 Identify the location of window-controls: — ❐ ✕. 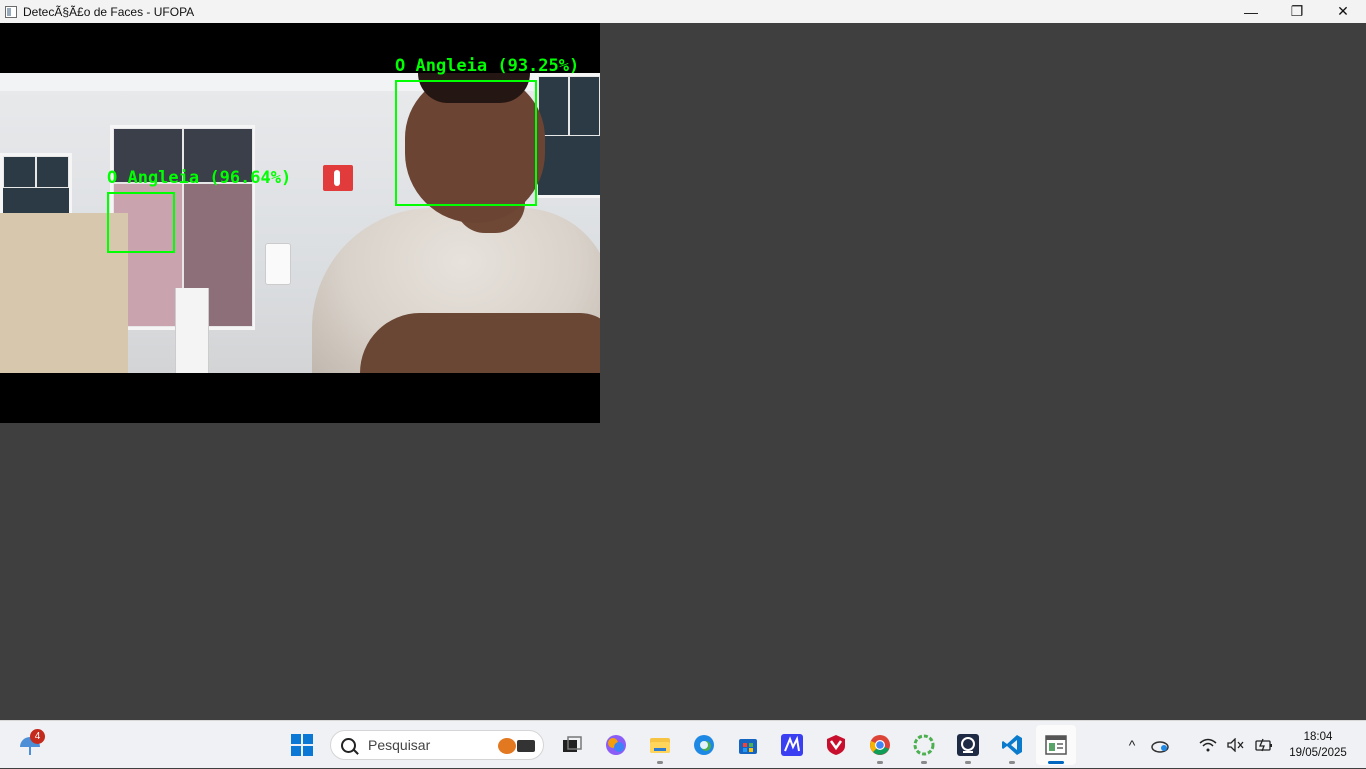
(1297, 11).